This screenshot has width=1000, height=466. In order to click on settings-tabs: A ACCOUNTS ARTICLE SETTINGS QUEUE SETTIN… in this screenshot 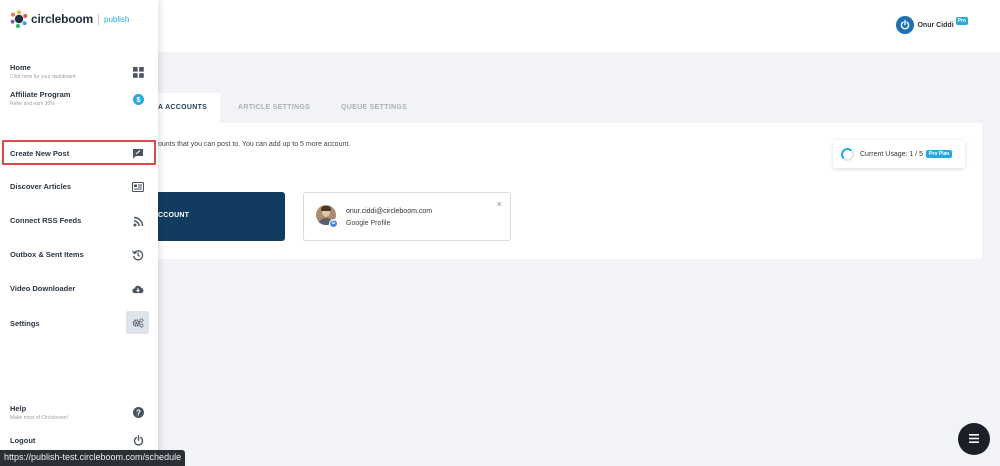, I will do `click(282, 108)`.